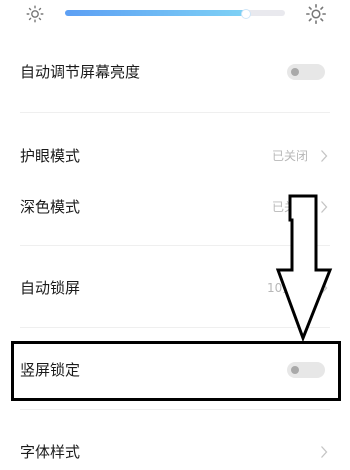 This screenshot has width=350, height=470. I want to click on highlight-box, so click(176, 371).